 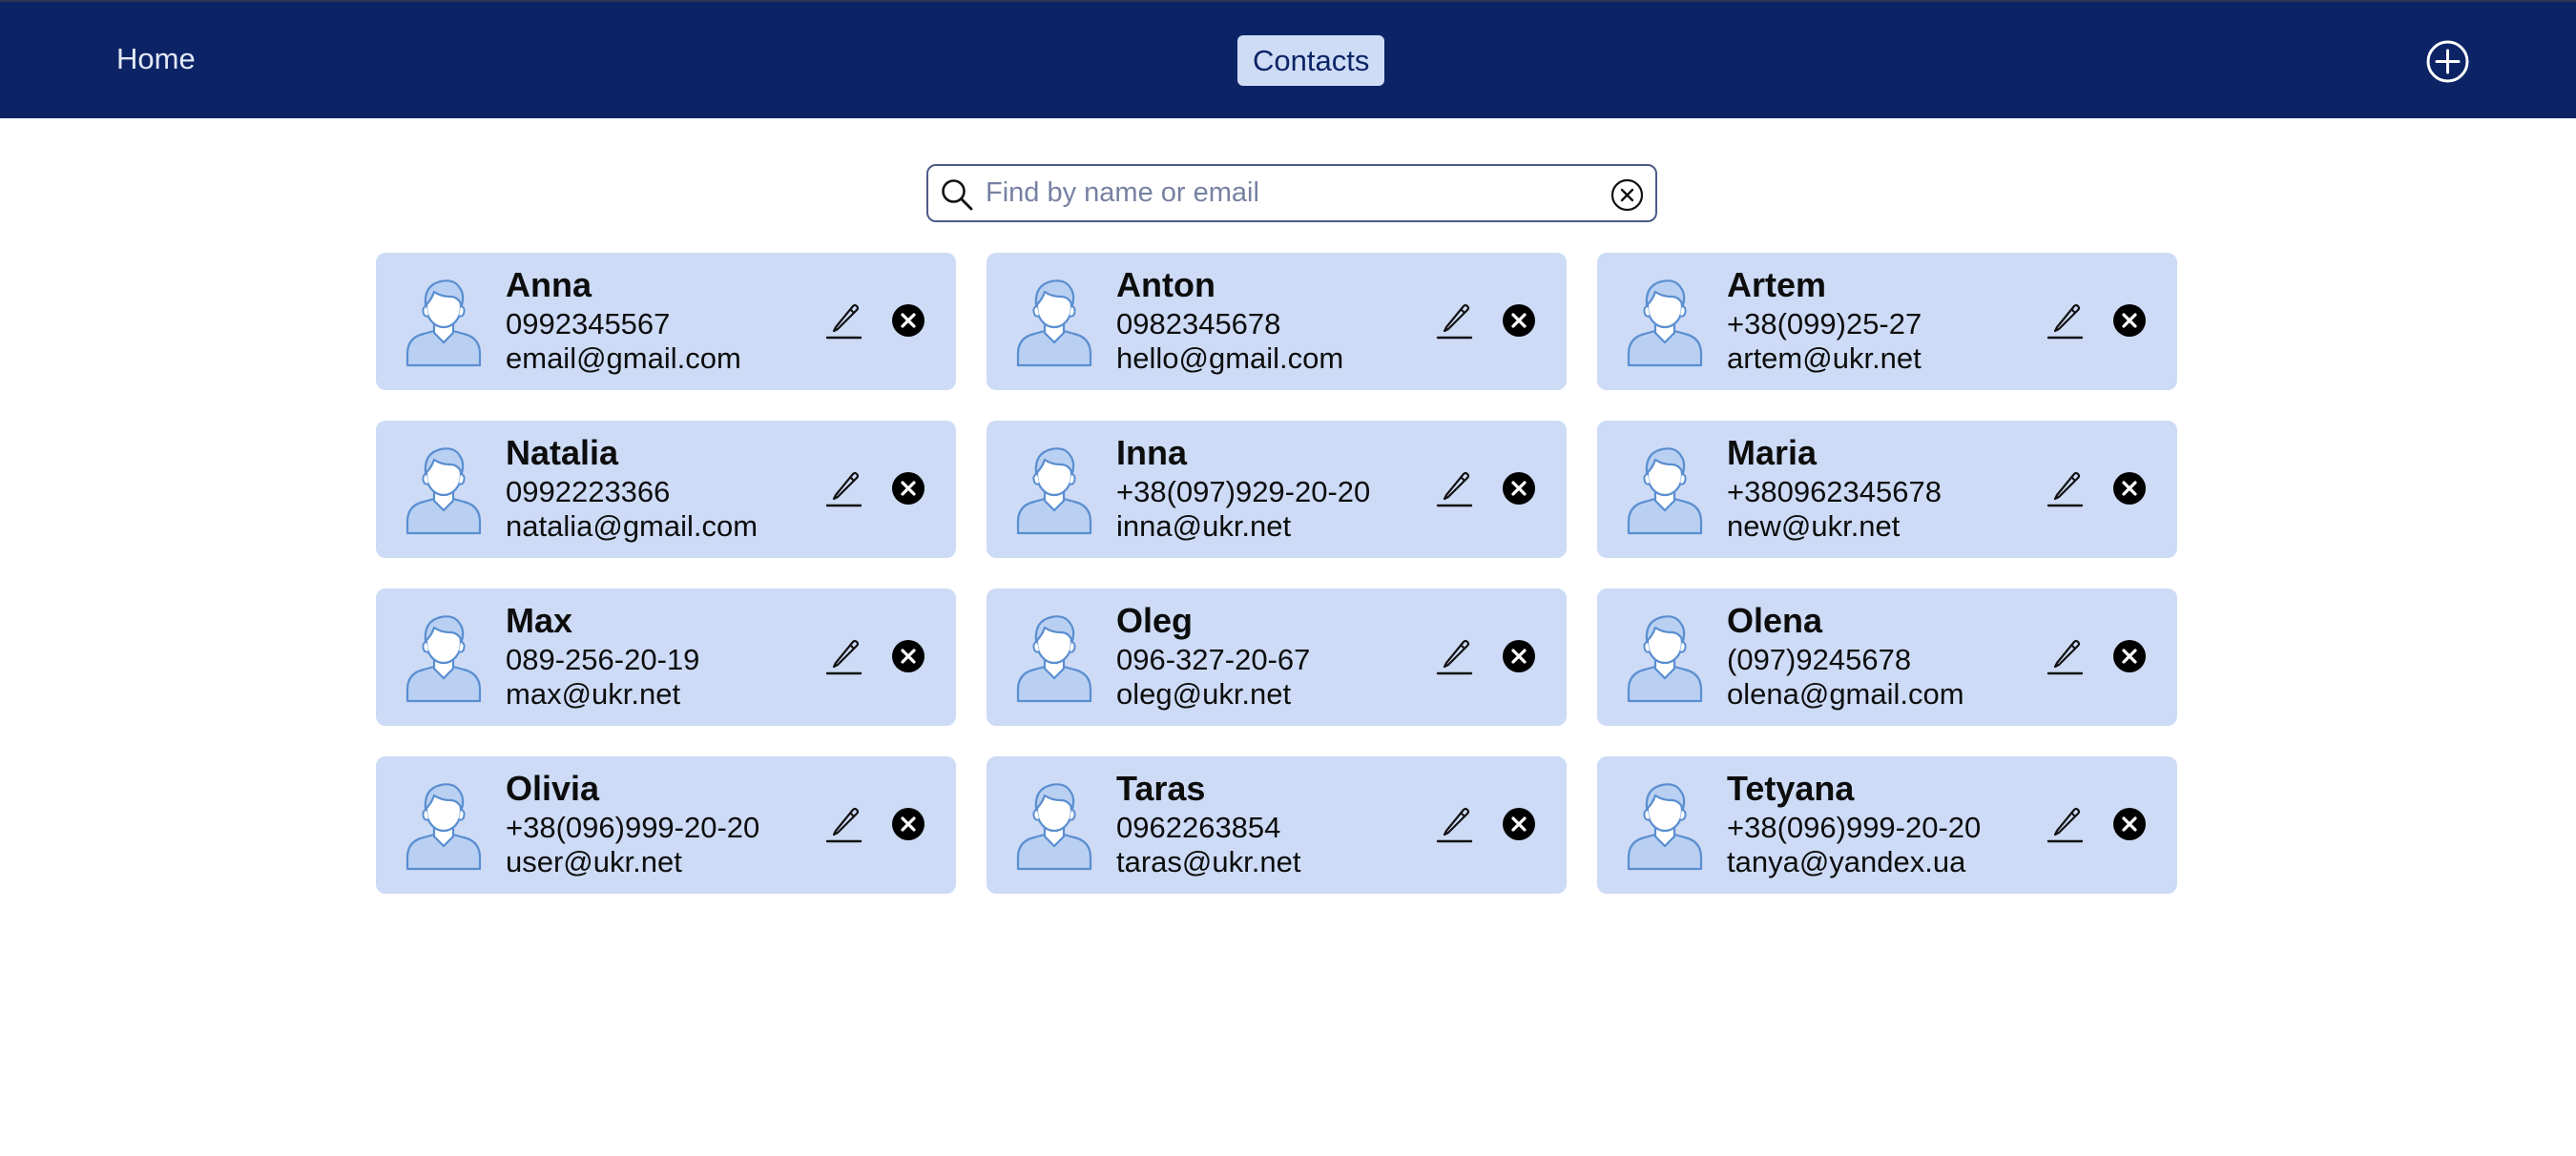 I want to click on contact-card: Natalia 0992223366 natalia@gmail.com, so click(x=666, y=490).